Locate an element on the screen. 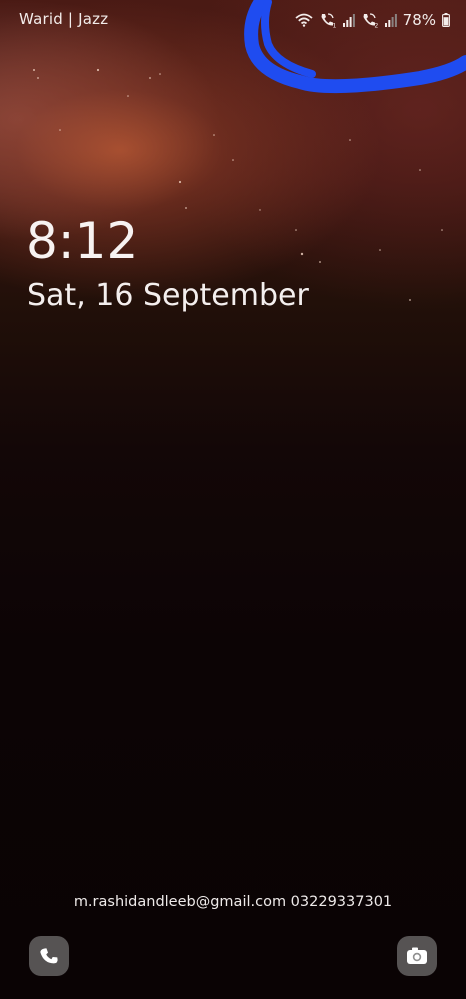  signal-icon-sim1 is located at coordinates (348, 20).